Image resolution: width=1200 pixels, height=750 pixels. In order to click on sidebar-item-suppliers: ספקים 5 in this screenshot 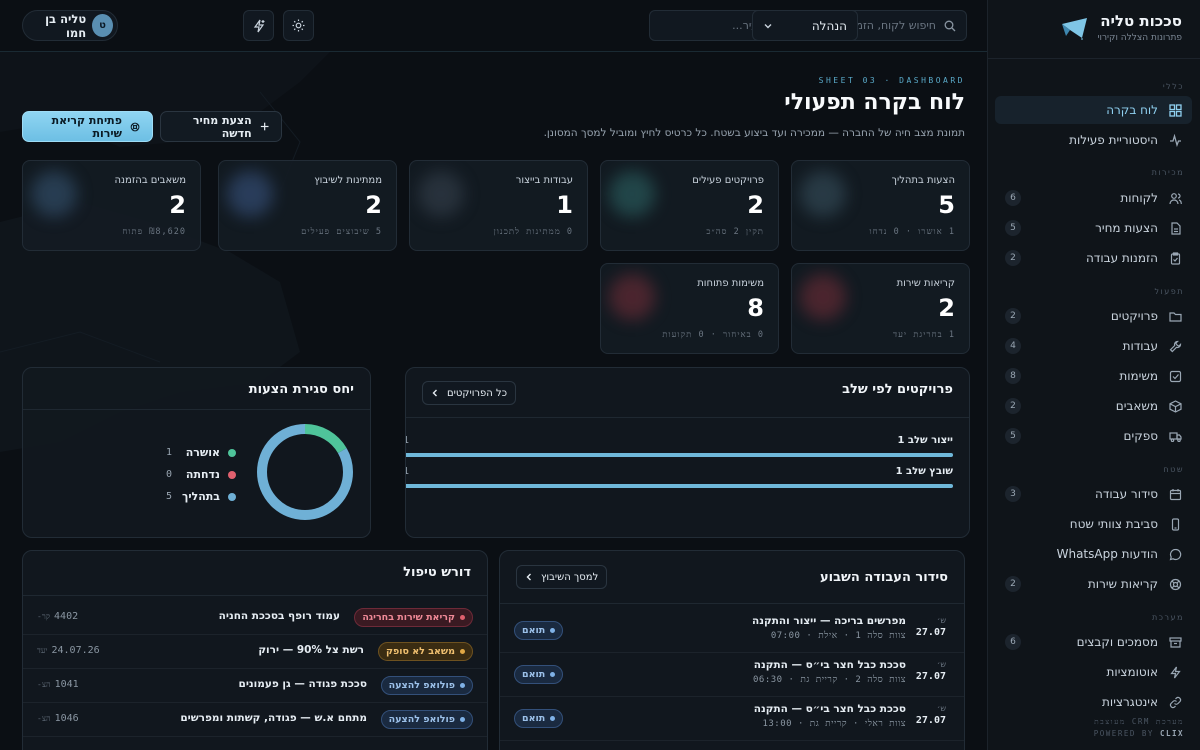, I will do `click(1093, 436)`.